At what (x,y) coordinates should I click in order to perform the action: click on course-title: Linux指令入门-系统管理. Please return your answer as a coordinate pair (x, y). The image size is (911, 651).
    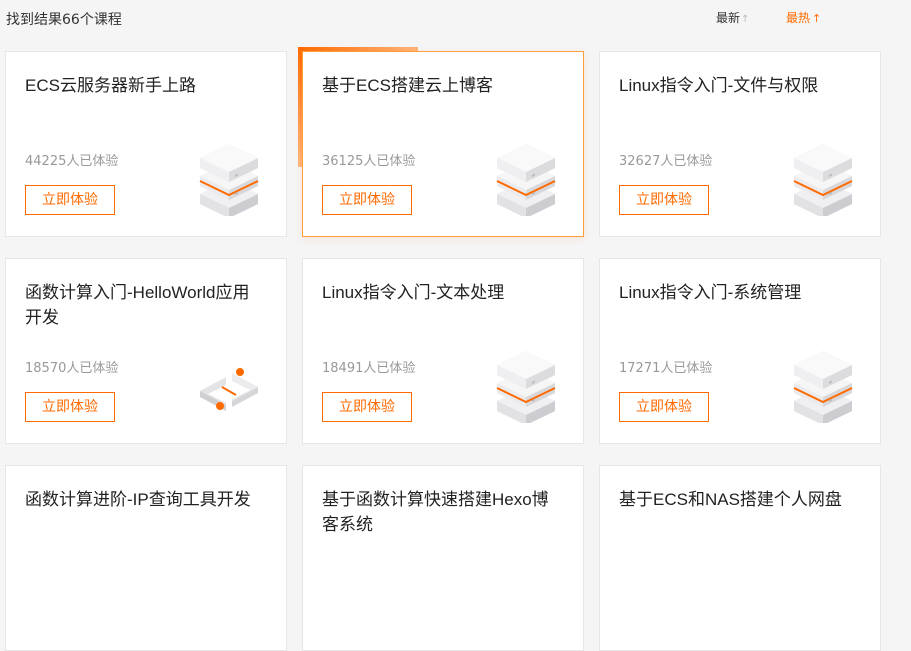
    Looking at the image, I should click on (739, 292).